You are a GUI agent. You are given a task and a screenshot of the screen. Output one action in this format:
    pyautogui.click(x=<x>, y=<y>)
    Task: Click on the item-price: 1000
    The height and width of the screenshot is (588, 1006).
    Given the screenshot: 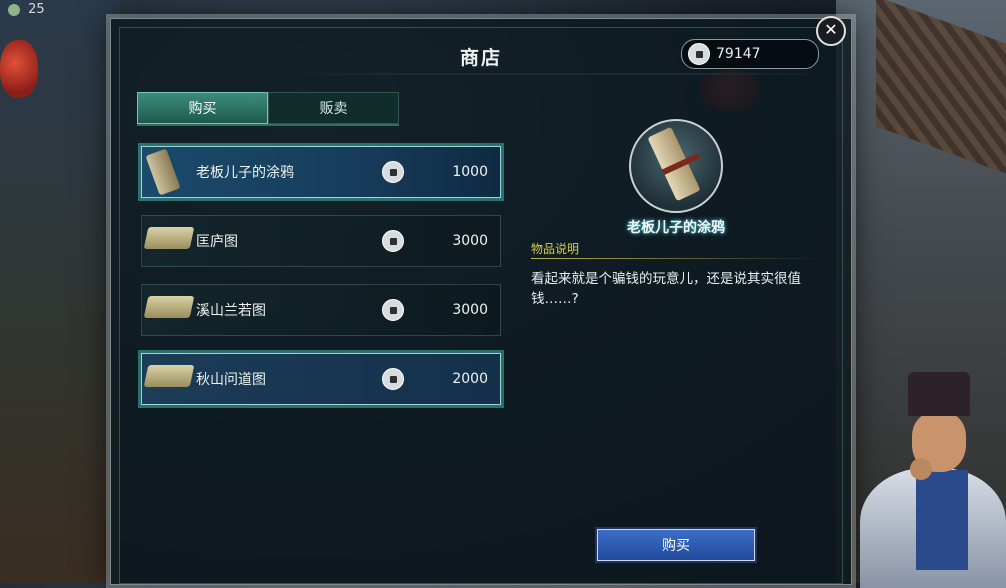 What is the action you would take?
    pyautogui.click(x=470, y=172)
    